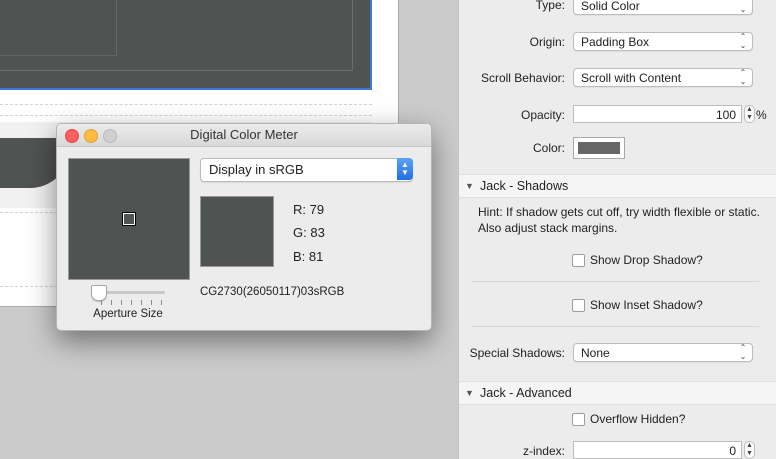  I want to click on scroll-behavior-label: Scroll Behavior:, so click(522, 78).